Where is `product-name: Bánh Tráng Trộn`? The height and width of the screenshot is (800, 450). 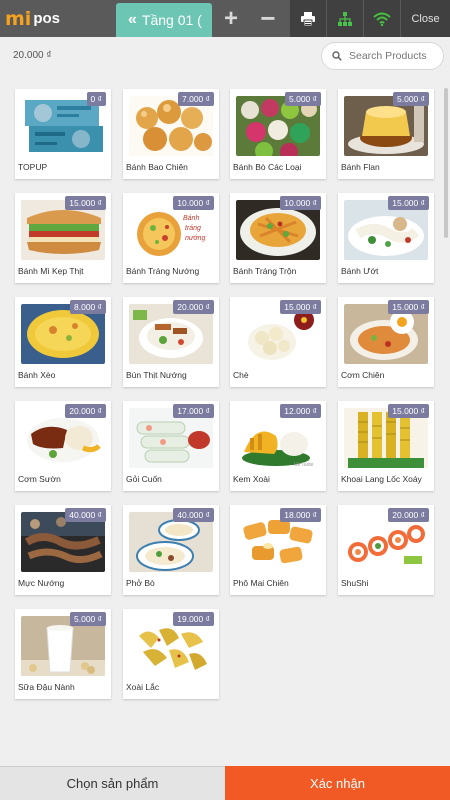
product-name: Bánh Tráng Trộn is located at coordinates (265, 271).